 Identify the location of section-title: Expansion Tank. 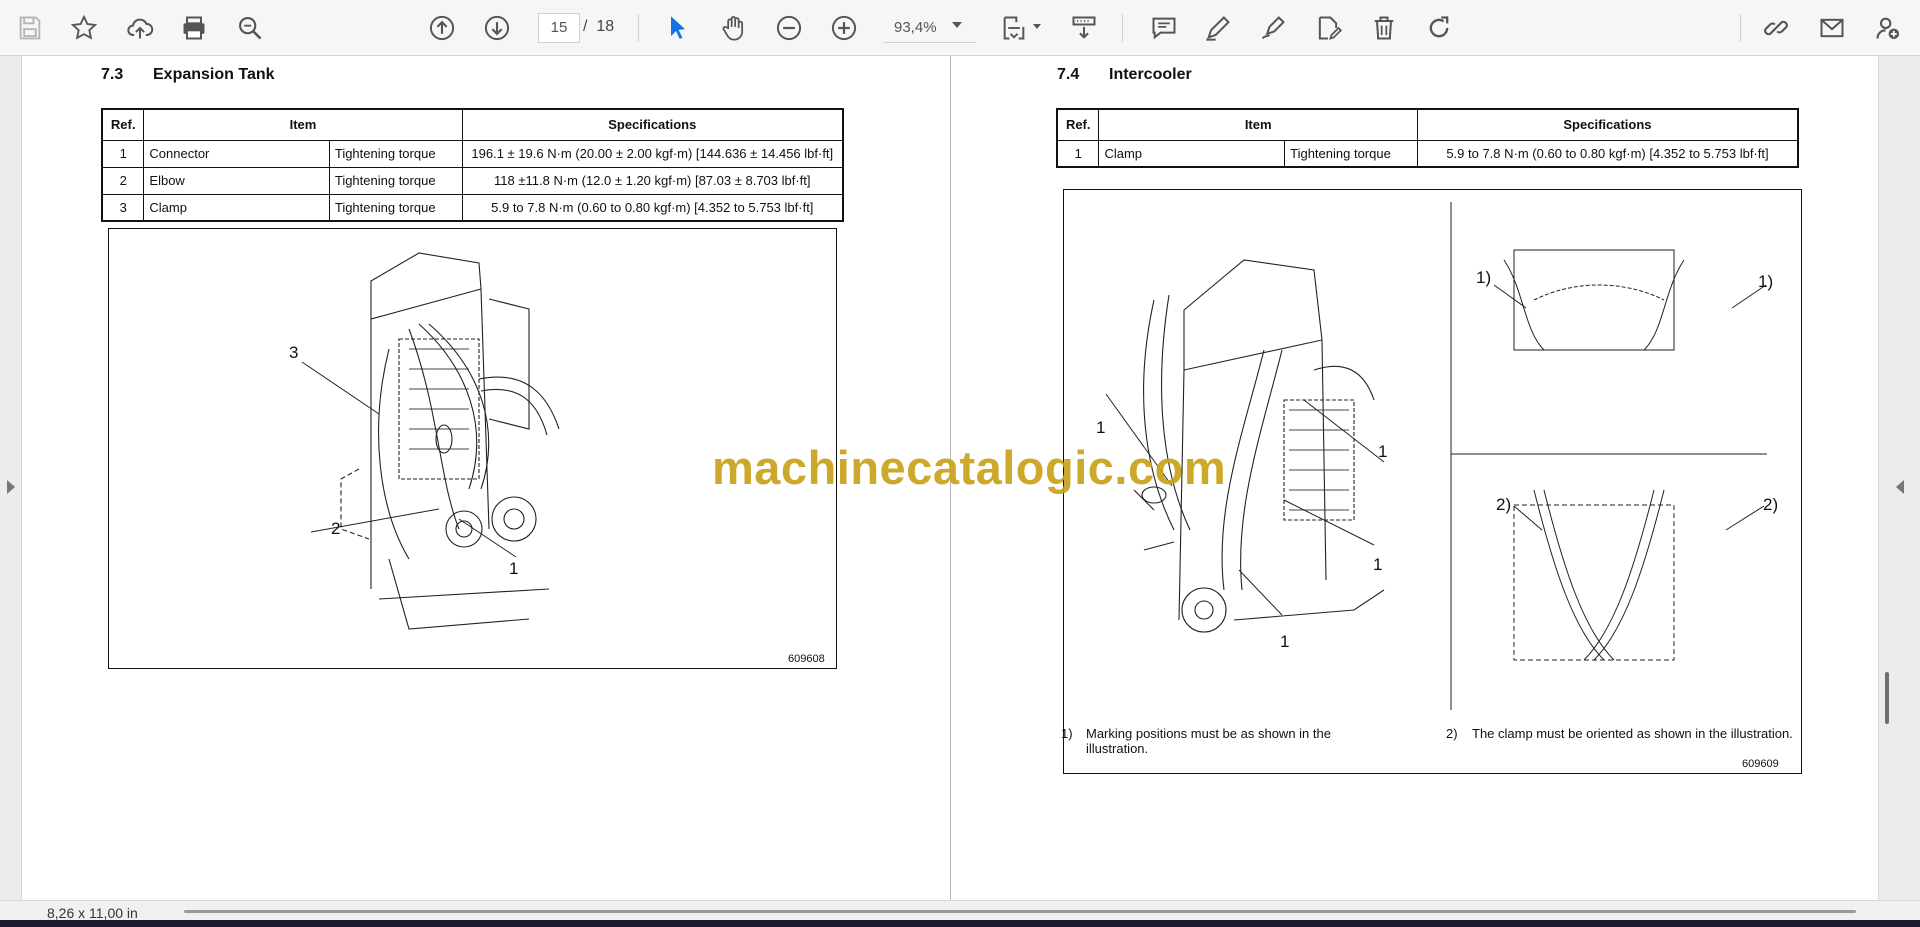
(214, 74).